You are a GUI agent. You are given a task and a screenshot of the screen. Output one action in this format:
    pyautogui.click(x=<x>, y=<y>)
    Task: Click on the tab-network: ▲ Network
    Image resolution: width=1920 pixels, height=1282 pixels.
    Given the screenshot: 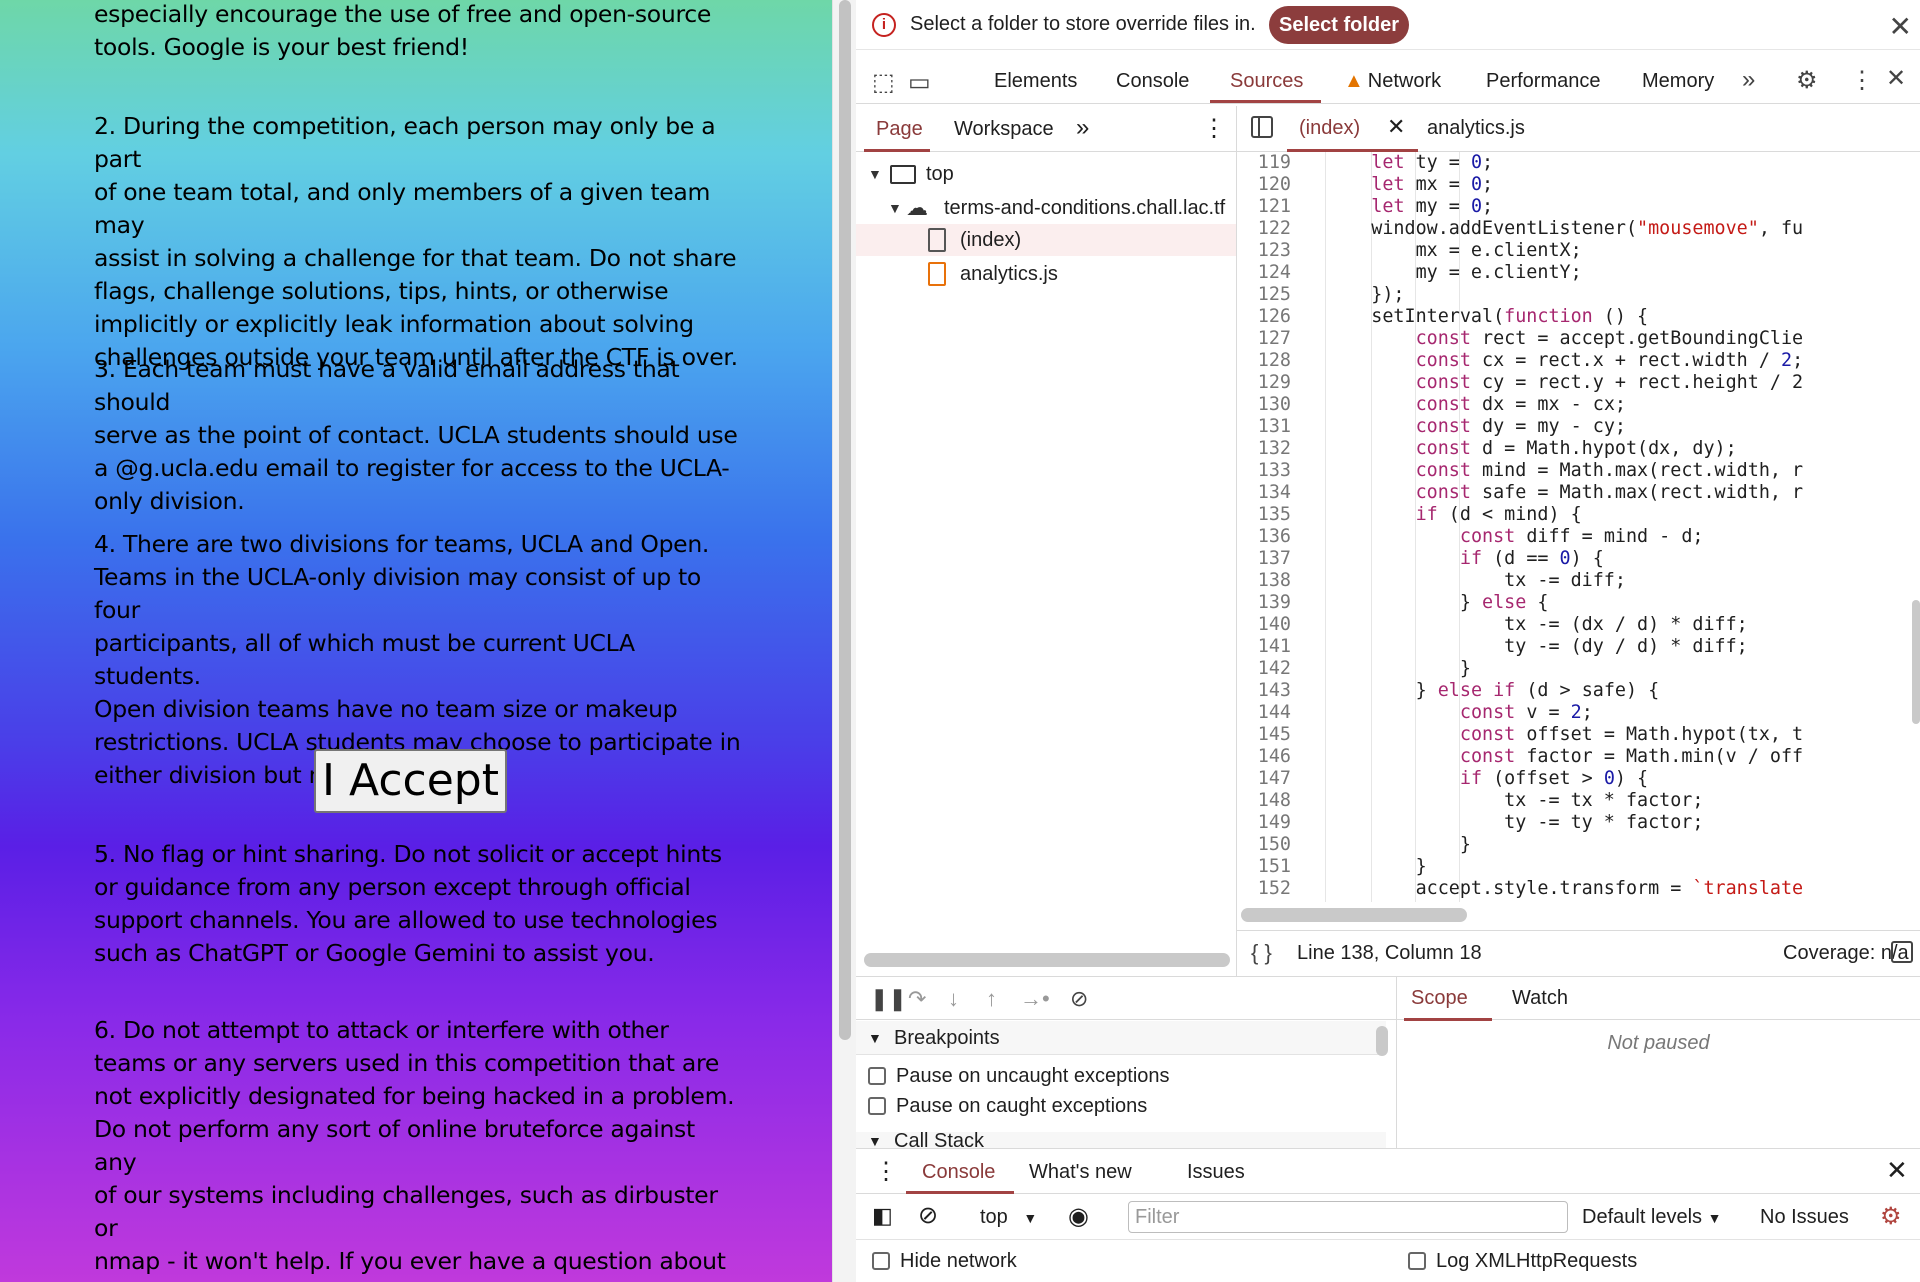 What is the action you would take?
    pyautogui.click(x=1392, y=81)
    